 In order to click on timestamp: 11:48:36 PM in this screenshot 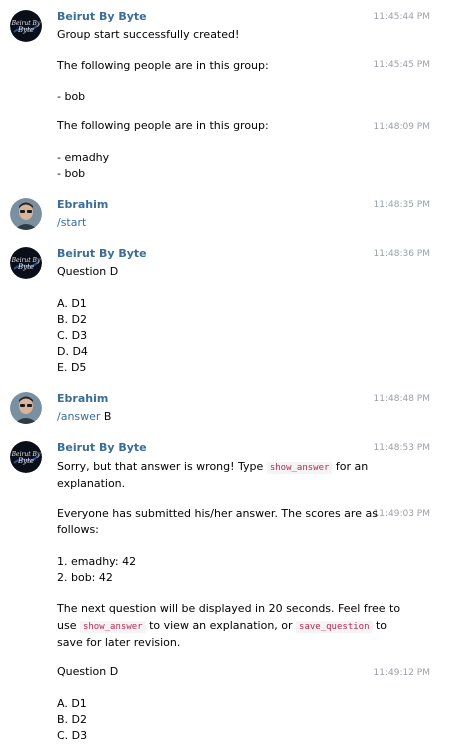, I will do `click(401, 254)`.